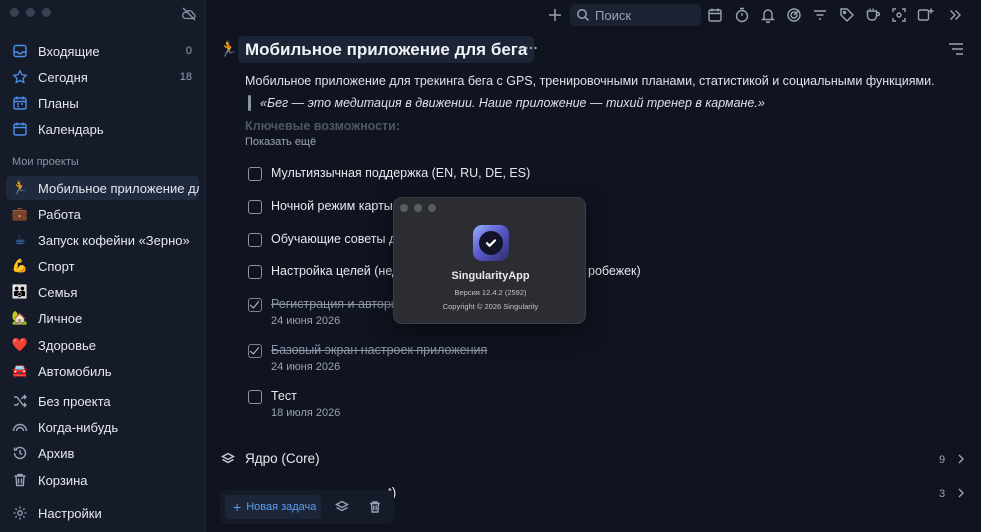 Image resolution: width=981 pixels, height=532 pixels. Describe the element at coordinates (188, 51) in the screenshot. I see `sidebar-item-count: 0` at that location.